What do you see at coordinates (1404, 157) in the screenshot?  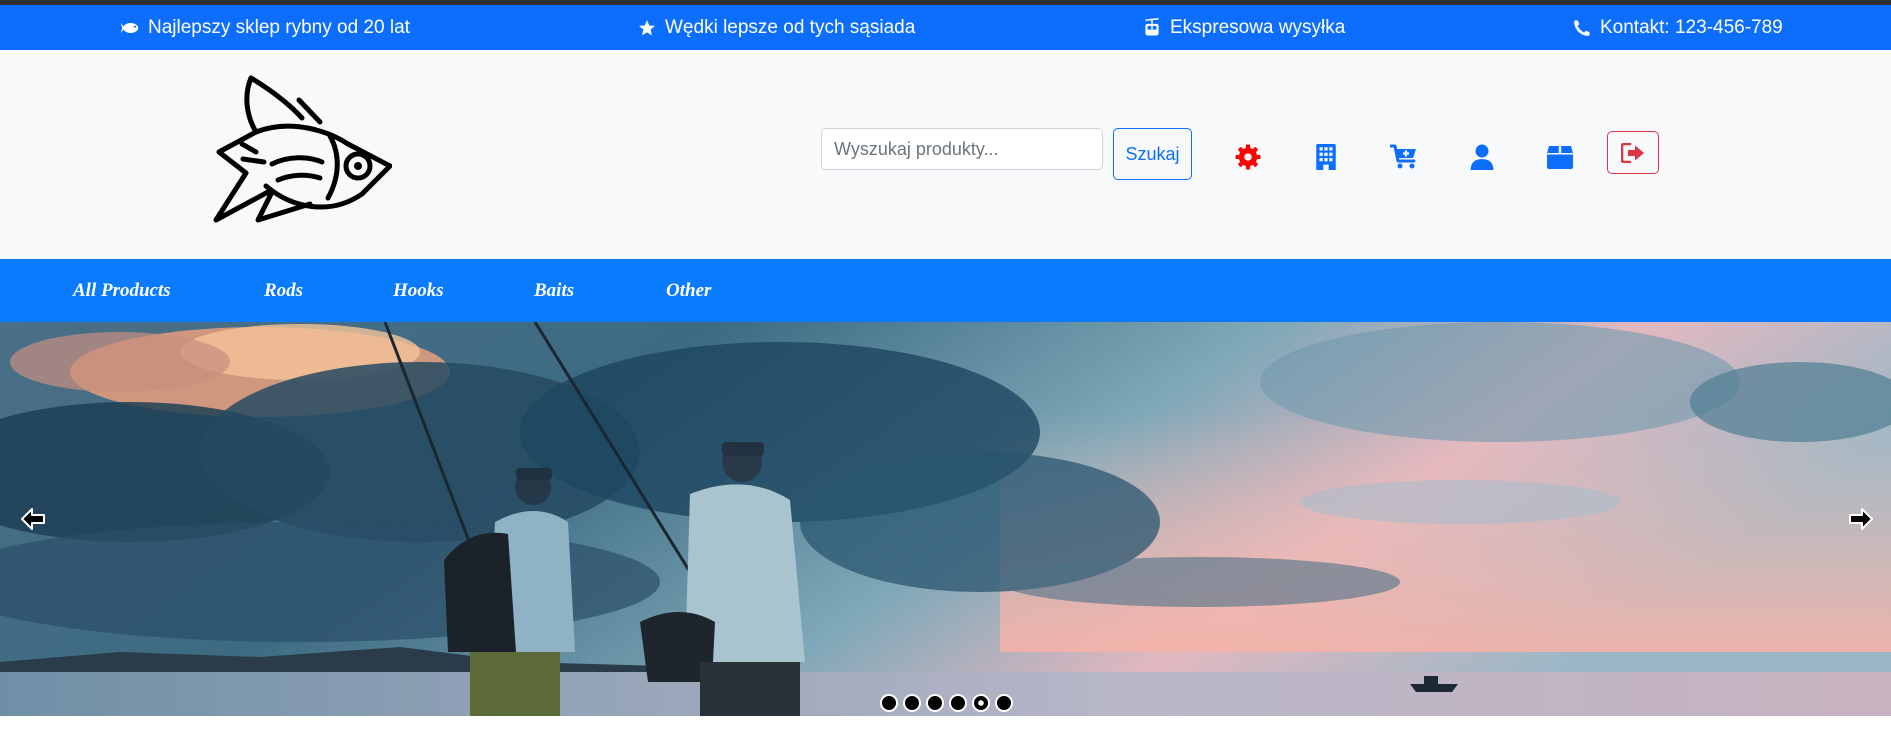 I see `cart-plus-icon` at bounding box center [1404, 157].